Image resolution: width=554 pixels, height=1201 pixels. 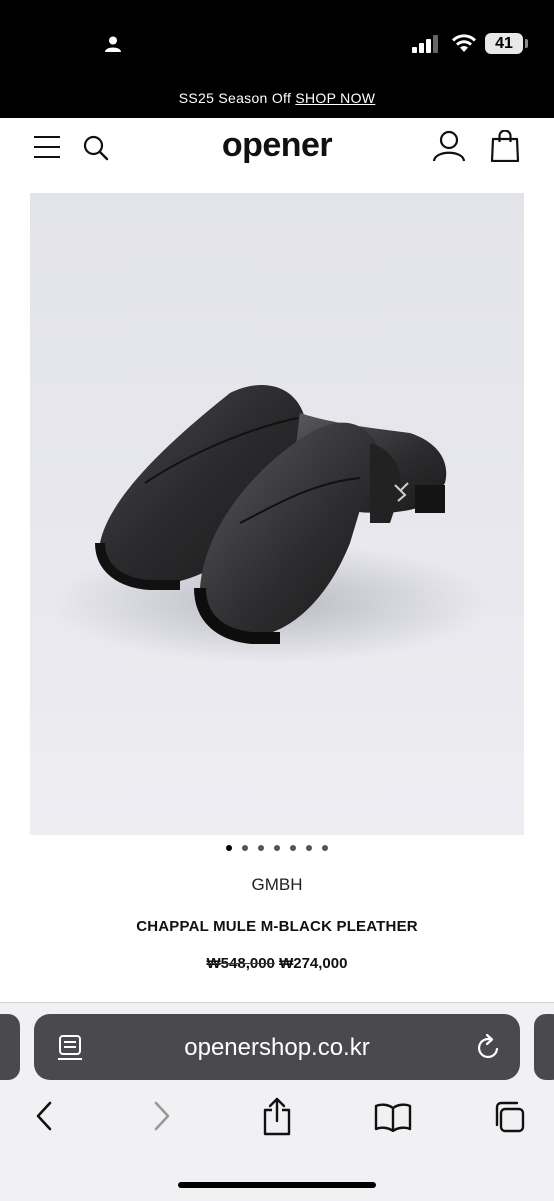 I want to click on product-price: ₩548,000 ₩274,000, so click(x=277, y=963).